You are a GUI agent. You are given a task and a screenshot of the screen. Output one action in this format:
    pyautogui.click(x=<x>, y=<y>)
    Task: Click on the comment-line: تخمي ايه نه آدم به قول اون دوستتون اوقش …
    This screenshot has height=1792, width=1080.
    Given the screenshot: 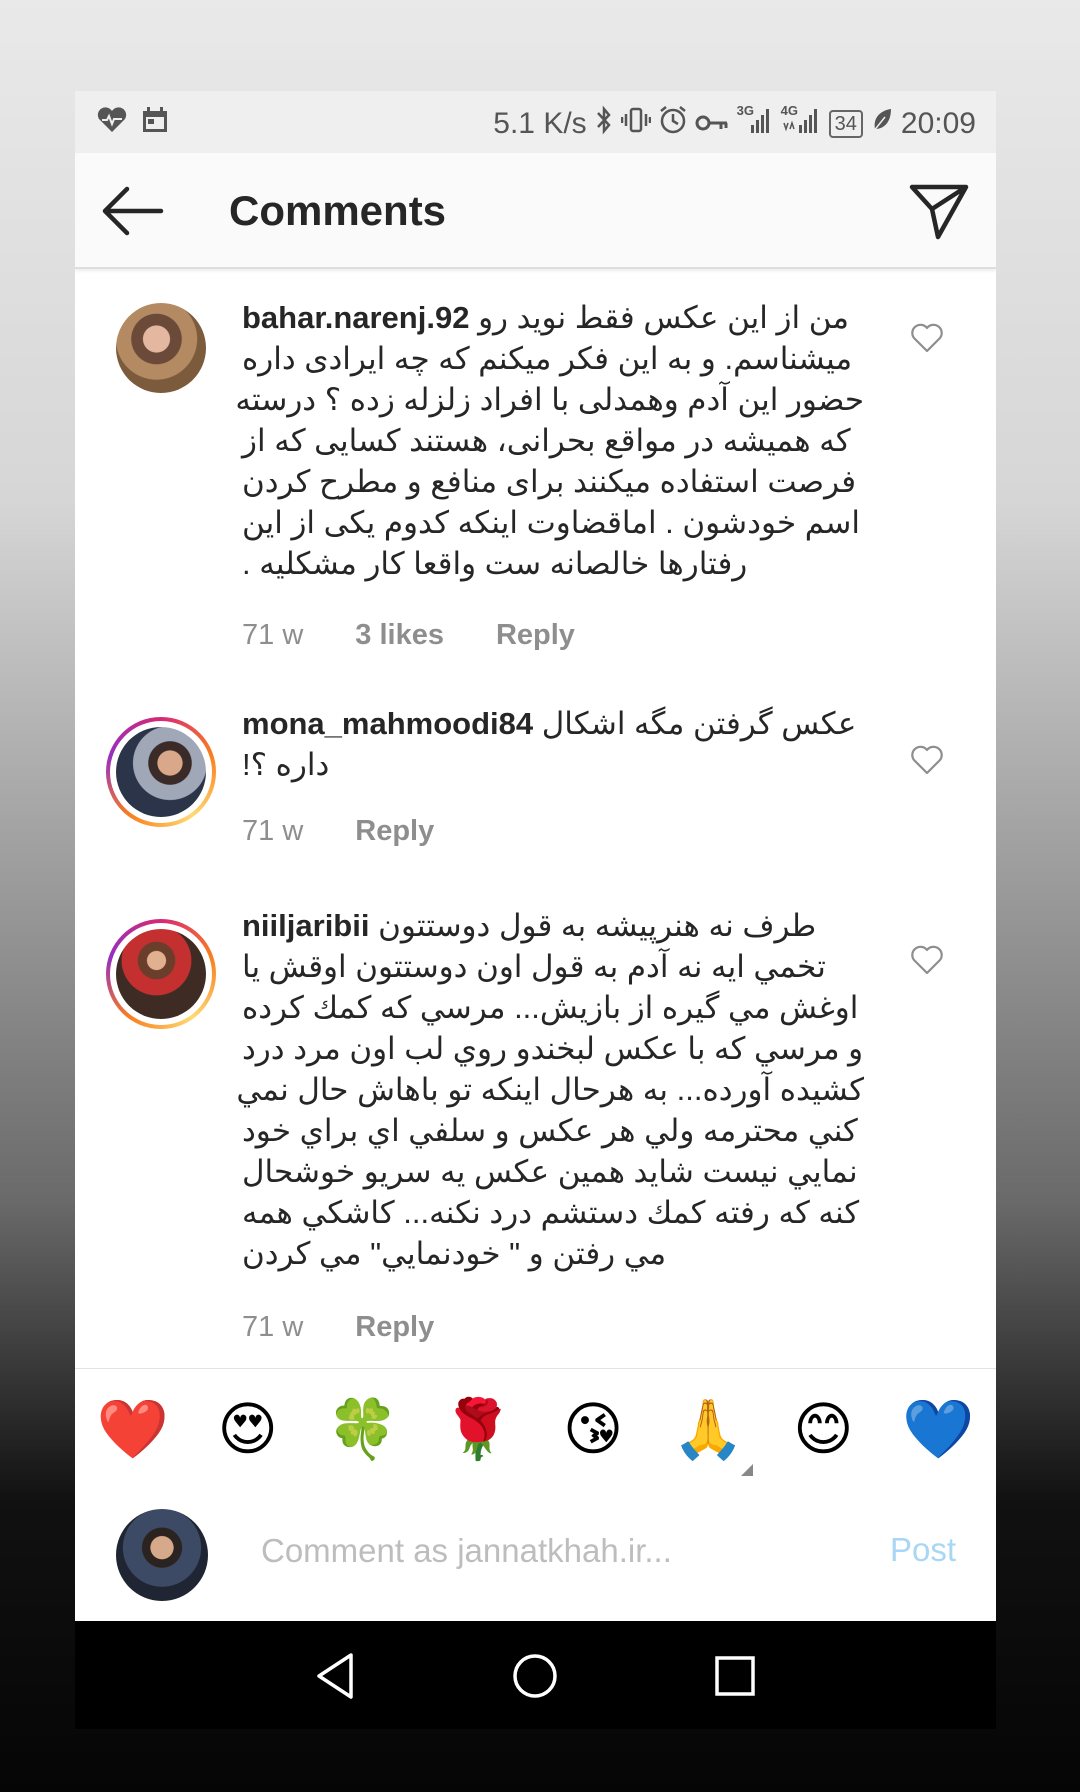 What is the action you would take?
    pyautogui.click(x=534, y=966)
    